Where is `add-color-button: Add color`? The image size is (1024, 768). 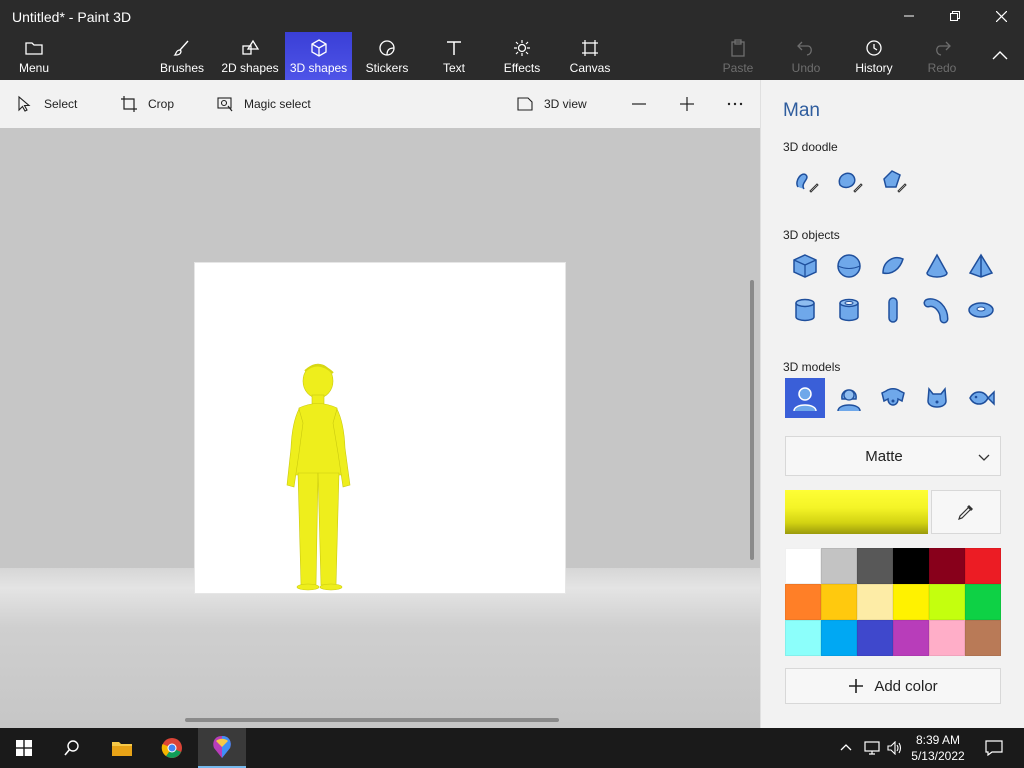
add-color-button: Add color is located at coordinates (893, 686).